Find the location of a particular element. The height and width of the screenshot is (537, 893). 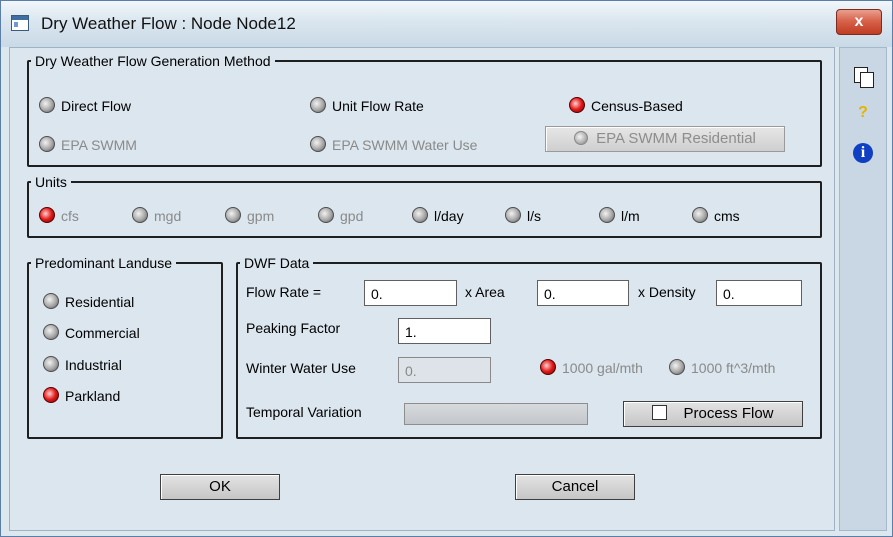

radio-landuse-parkland: Parkland is located at coordinates (81, 395).